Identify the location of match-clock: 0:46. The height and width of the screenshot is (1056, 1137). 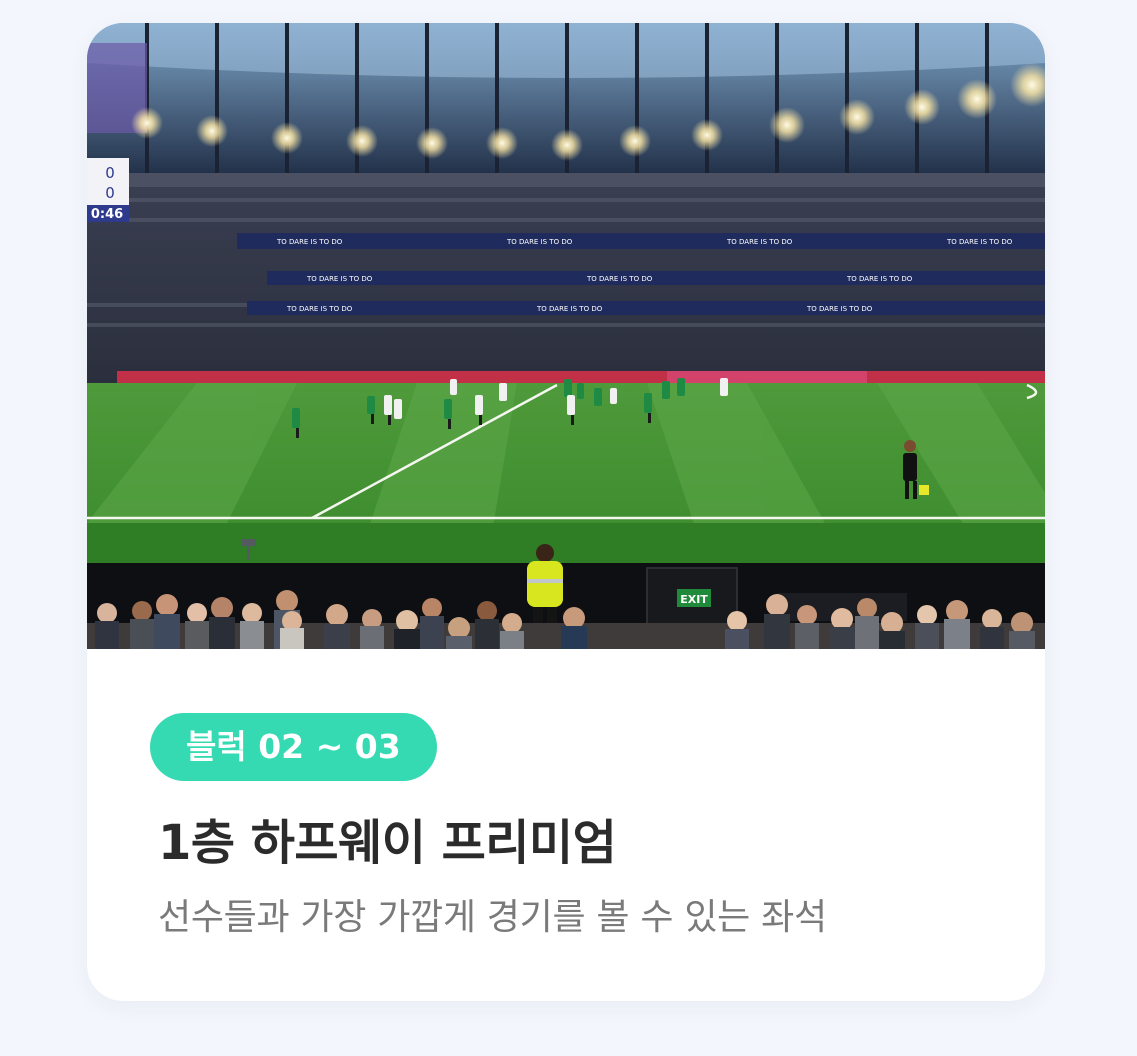
(107, 214).